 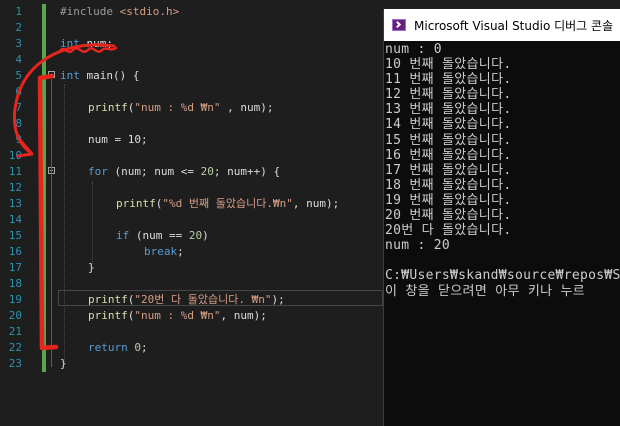 I want to click on console-line: 17 번째 돌았습니다., so click(x=448, y=170).